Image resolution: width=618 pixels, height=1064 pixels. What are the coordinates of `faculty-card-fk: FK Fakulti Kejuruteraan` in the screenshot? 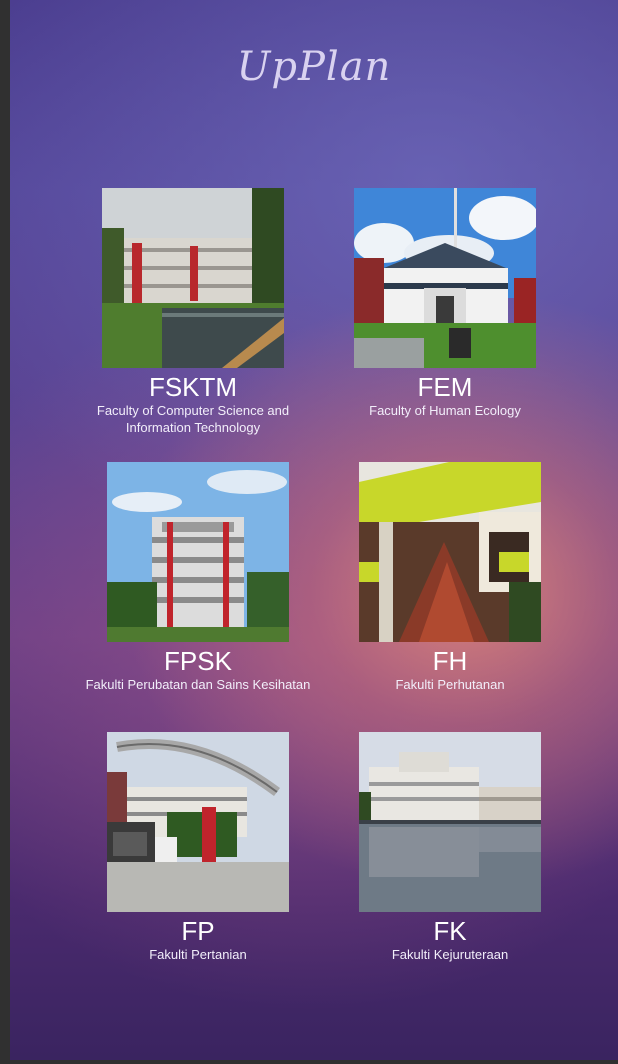 It's located at (450, 847).